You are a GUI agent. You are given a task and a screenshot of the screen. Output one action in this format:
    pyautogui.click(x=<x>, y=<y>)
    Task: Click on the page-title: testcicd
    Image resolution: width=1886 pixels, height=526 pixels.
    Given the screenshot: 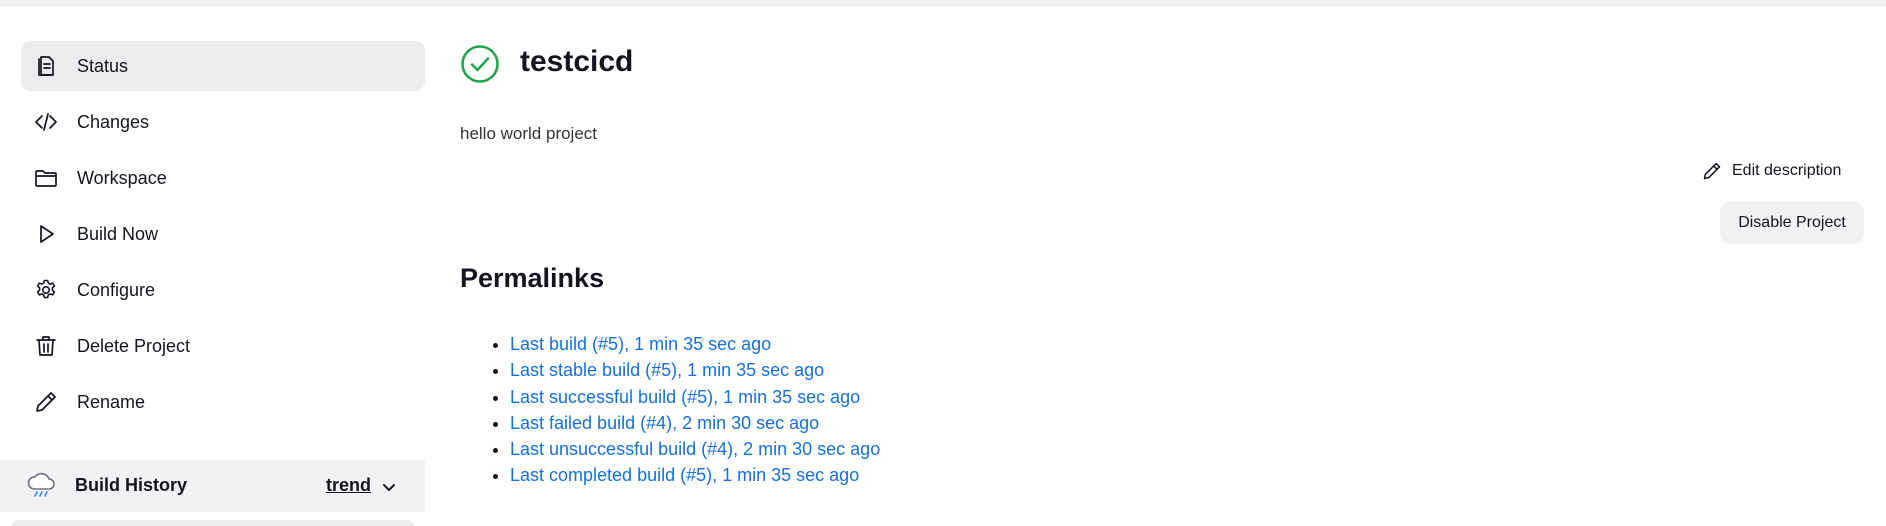 What is the action you would take?
    pyautogui.click(x=577, y=61)
    